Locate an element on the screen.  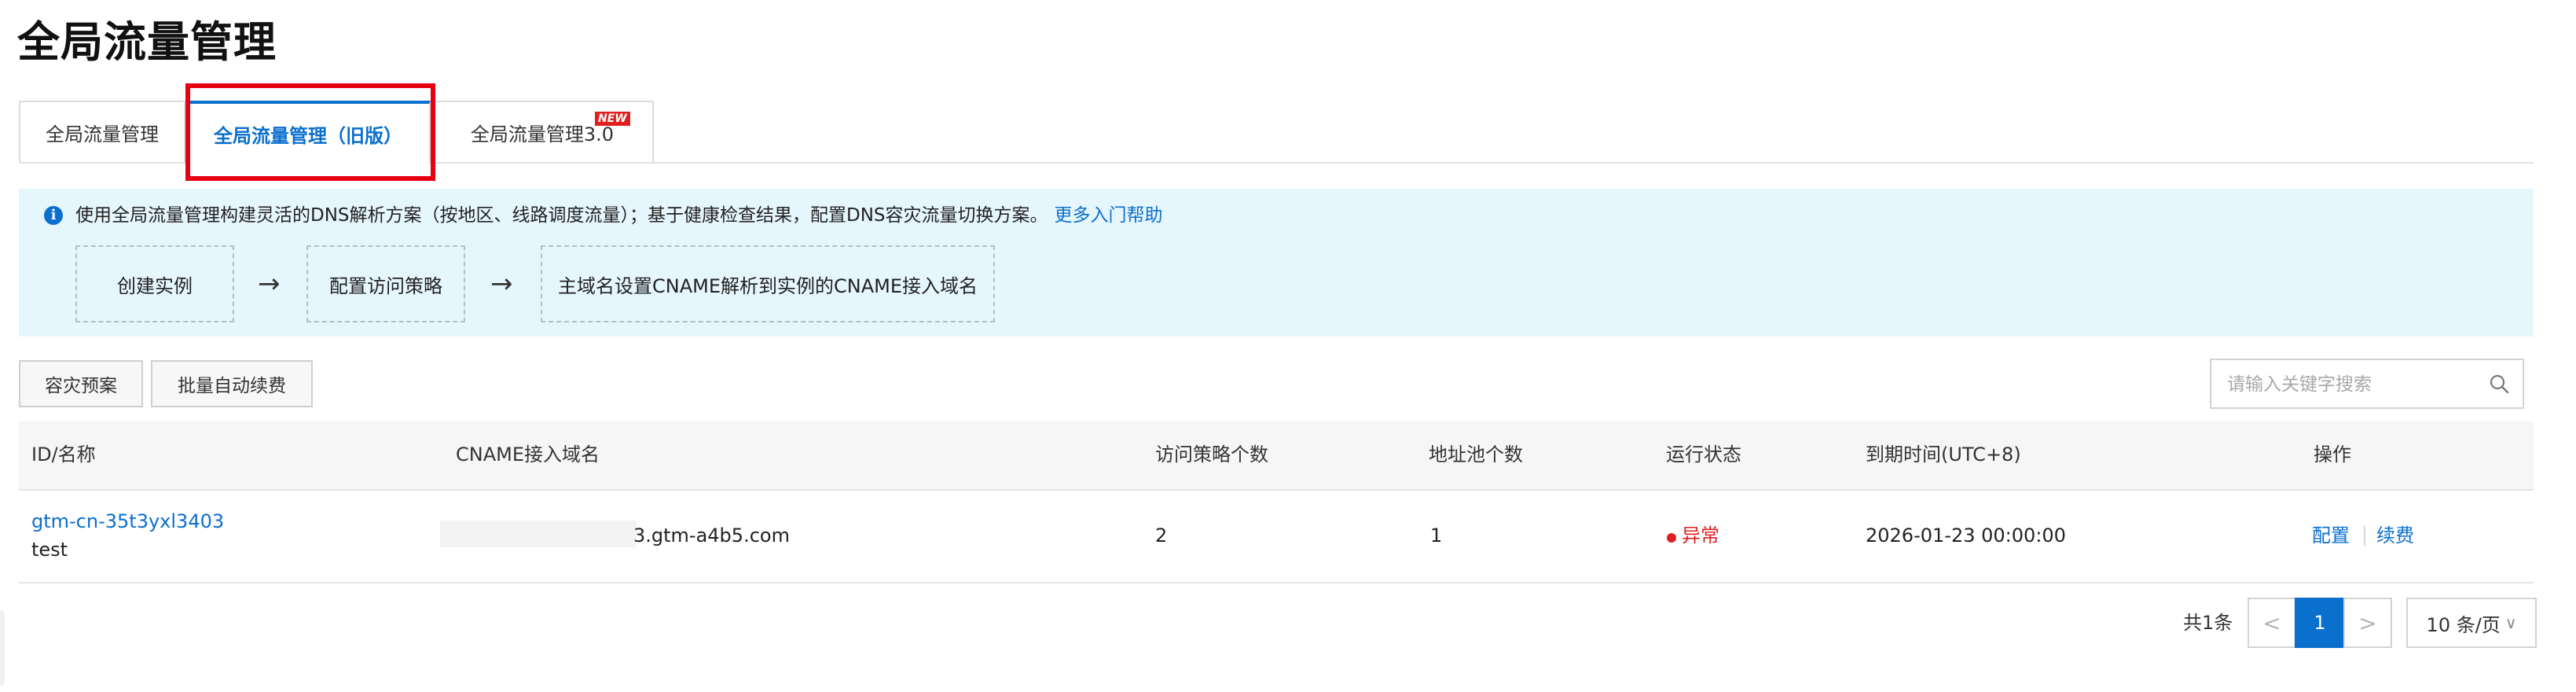
tab-global-traffic: 全局流量管理 is located at coordinates (102, 131).